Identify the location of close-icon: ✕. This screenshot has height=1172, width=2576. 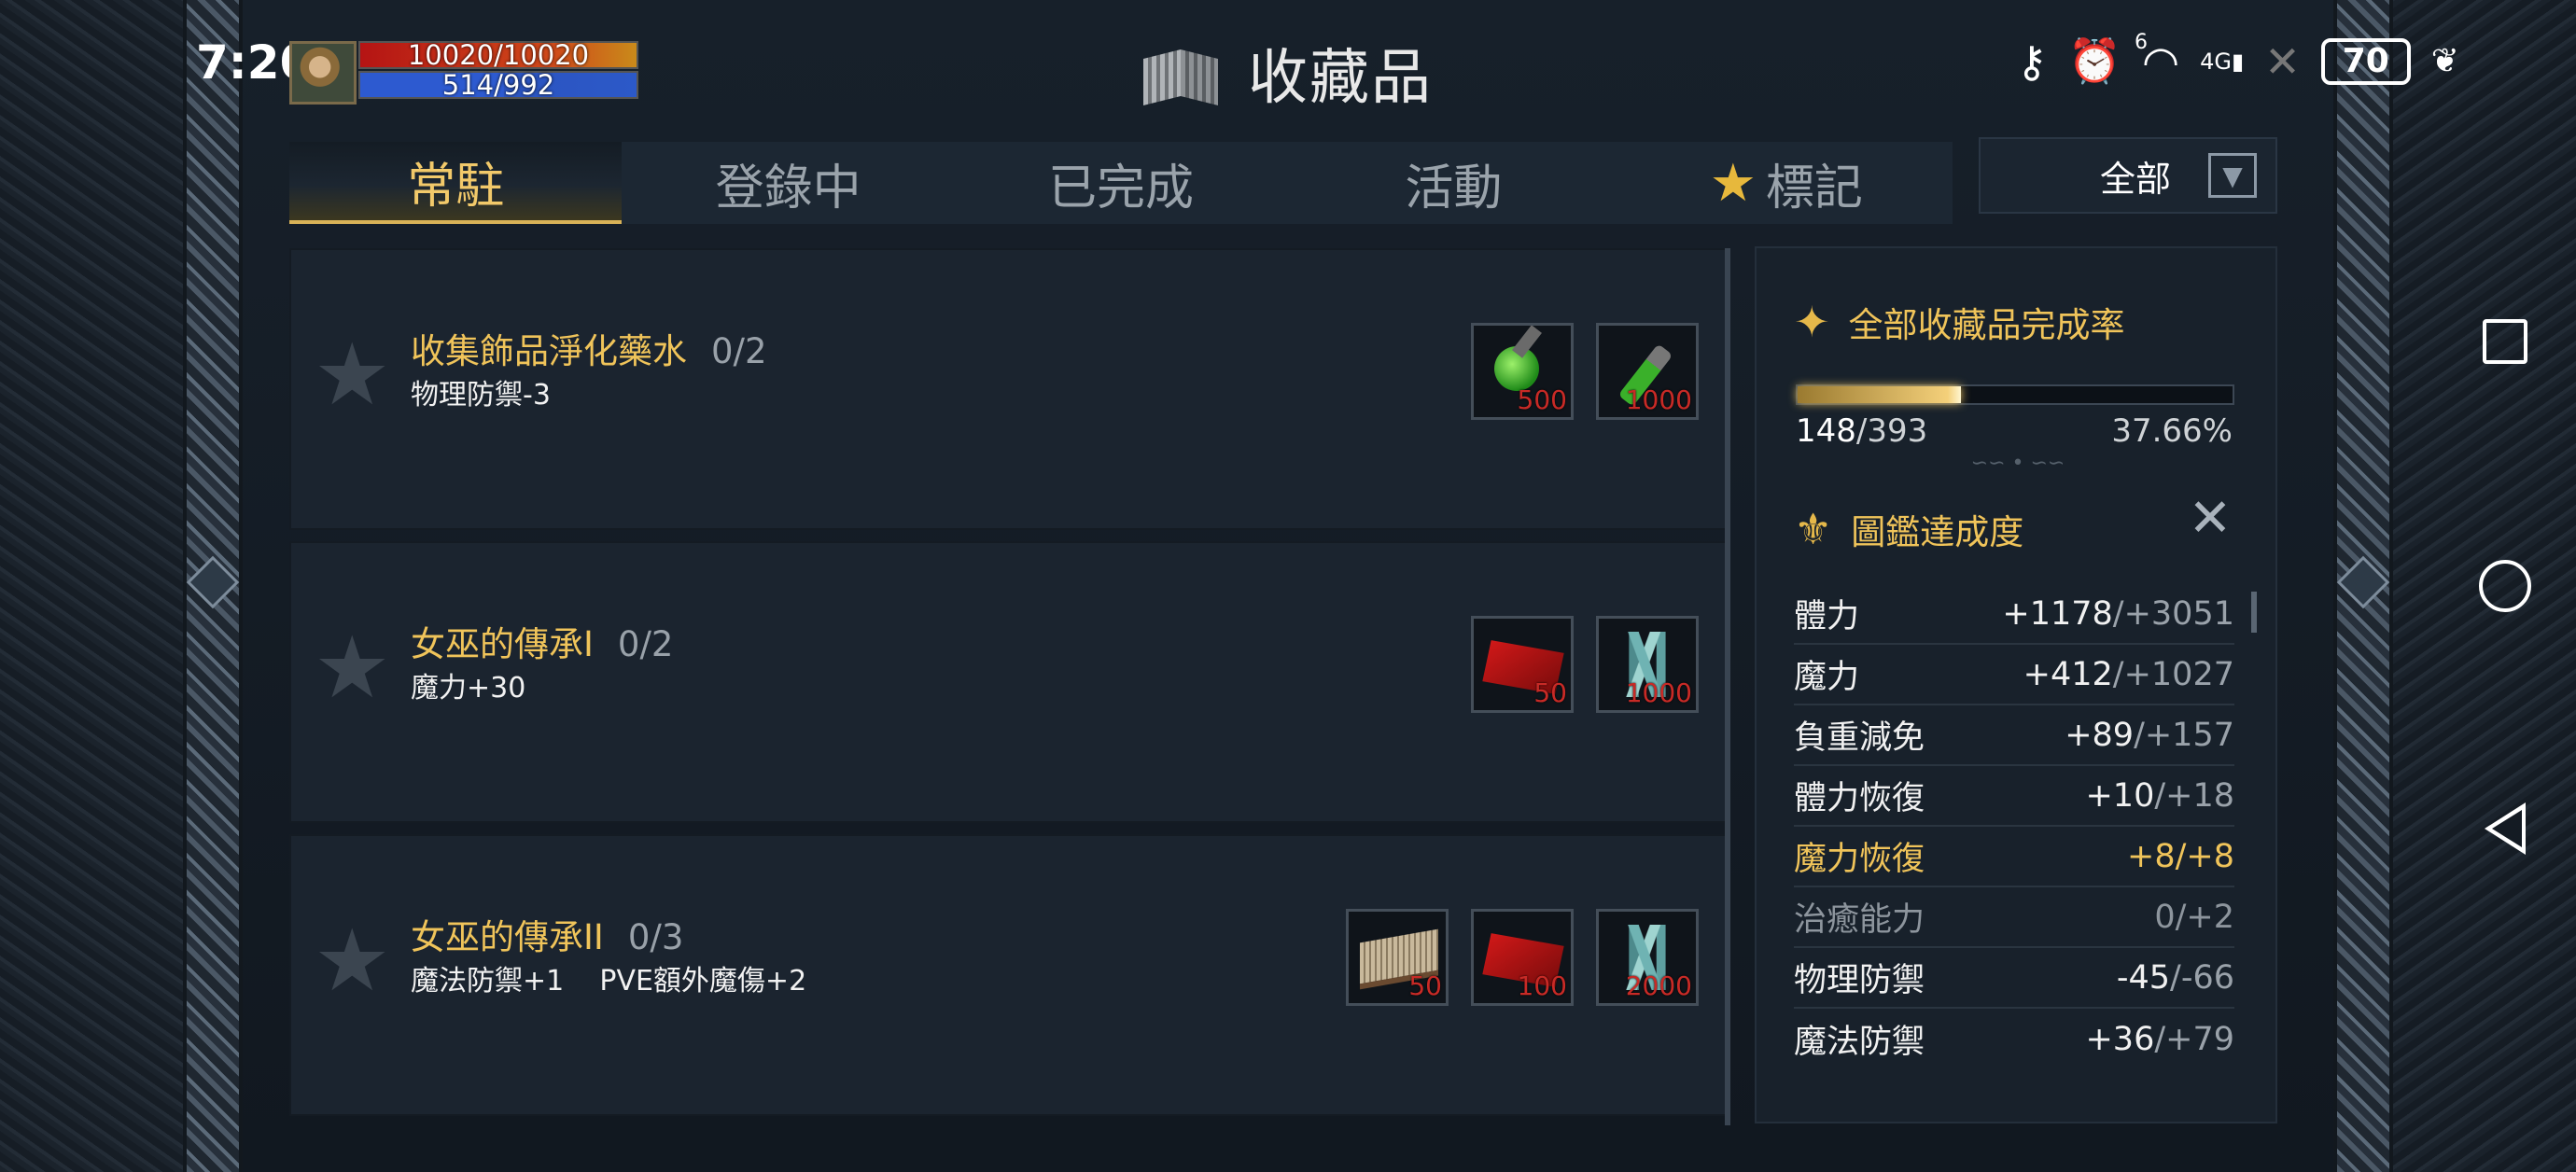
(2210, 519).